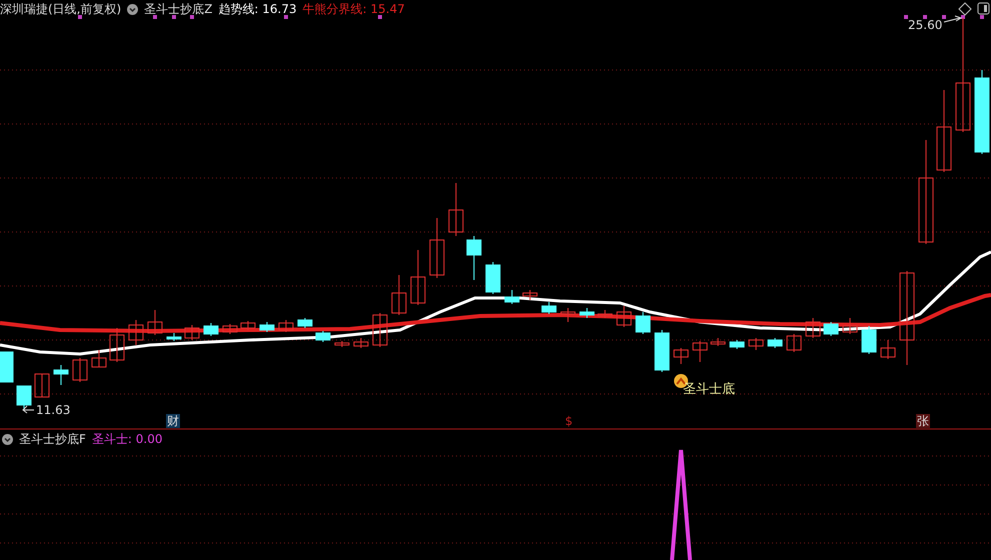 This screenshot has height=560, width=991. I want to click on line-reading: 趋势线: 16.73, so click(257, 9).